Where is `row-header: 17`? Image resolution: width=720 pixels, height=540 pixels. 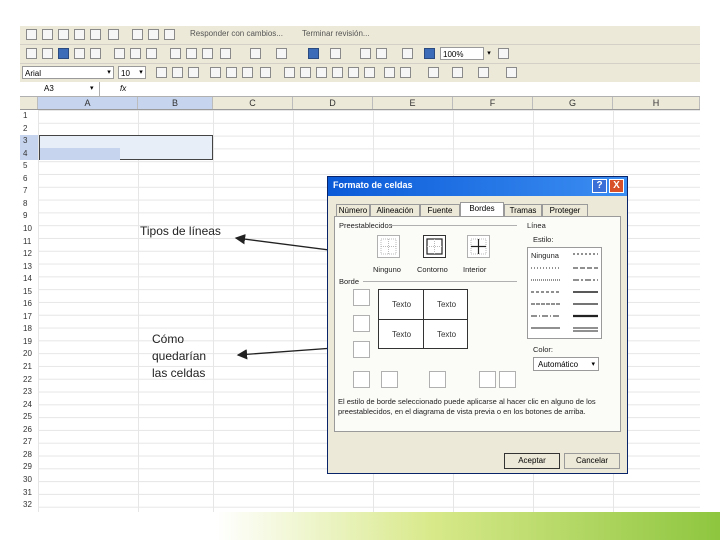 row-header: 17 is located at coordinates (29, 317).